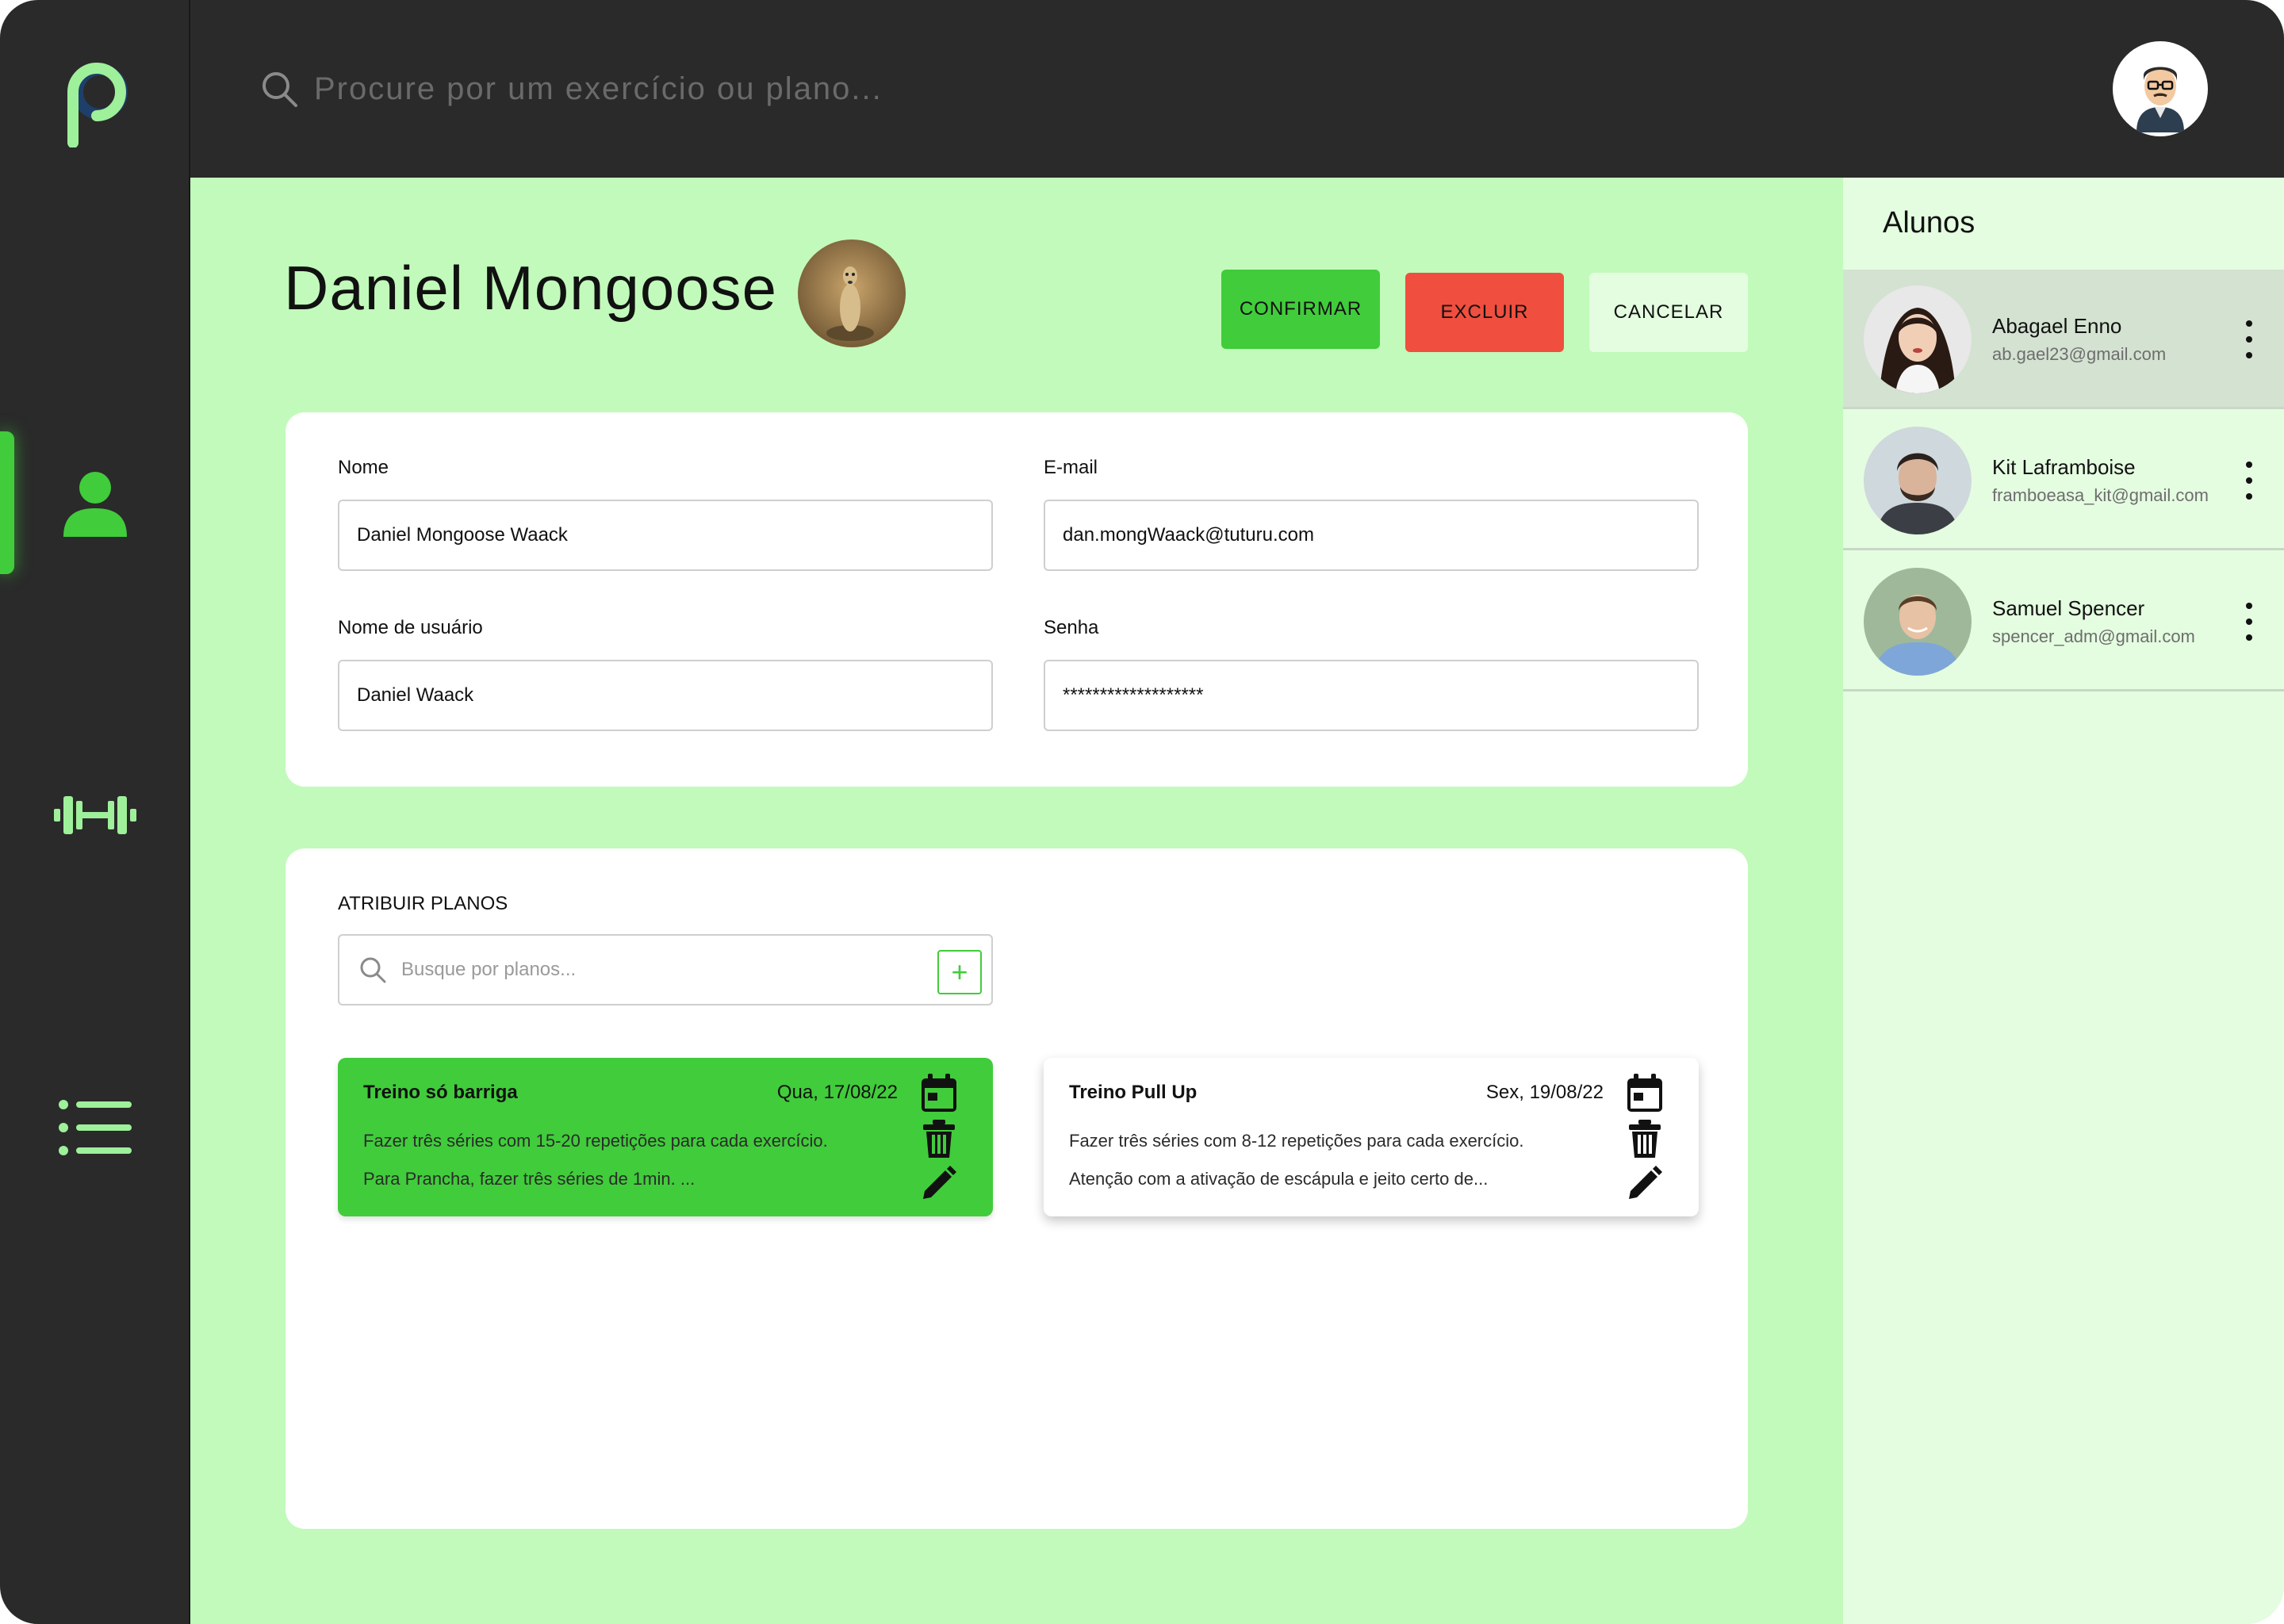  Describe the element at coordinates (2068, 608) in the screenshot. I see `student-name: Samuel Spencer` at that location.